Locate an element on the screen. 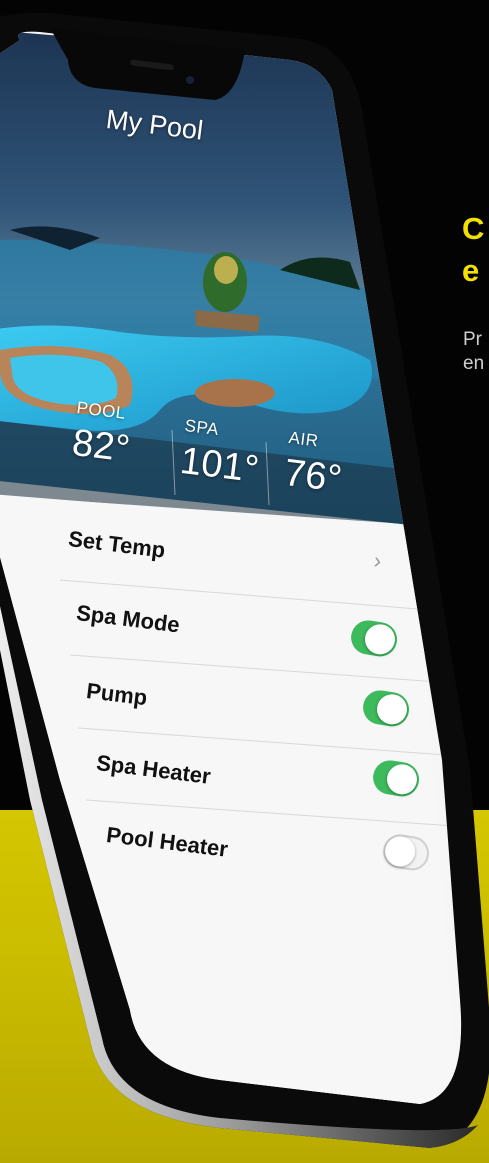 This screenshot has width=489, height=1163. temp-pool-value: 82° is located at coordinates (101, 446).